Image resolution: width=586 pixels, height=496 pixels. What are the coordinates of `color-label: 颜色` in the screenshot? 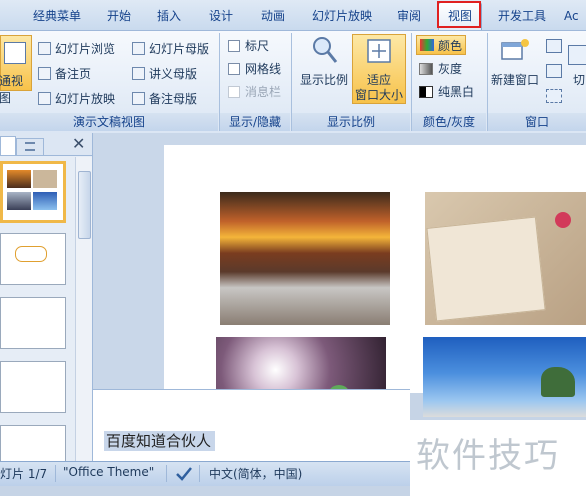 It's located at (450, 46).